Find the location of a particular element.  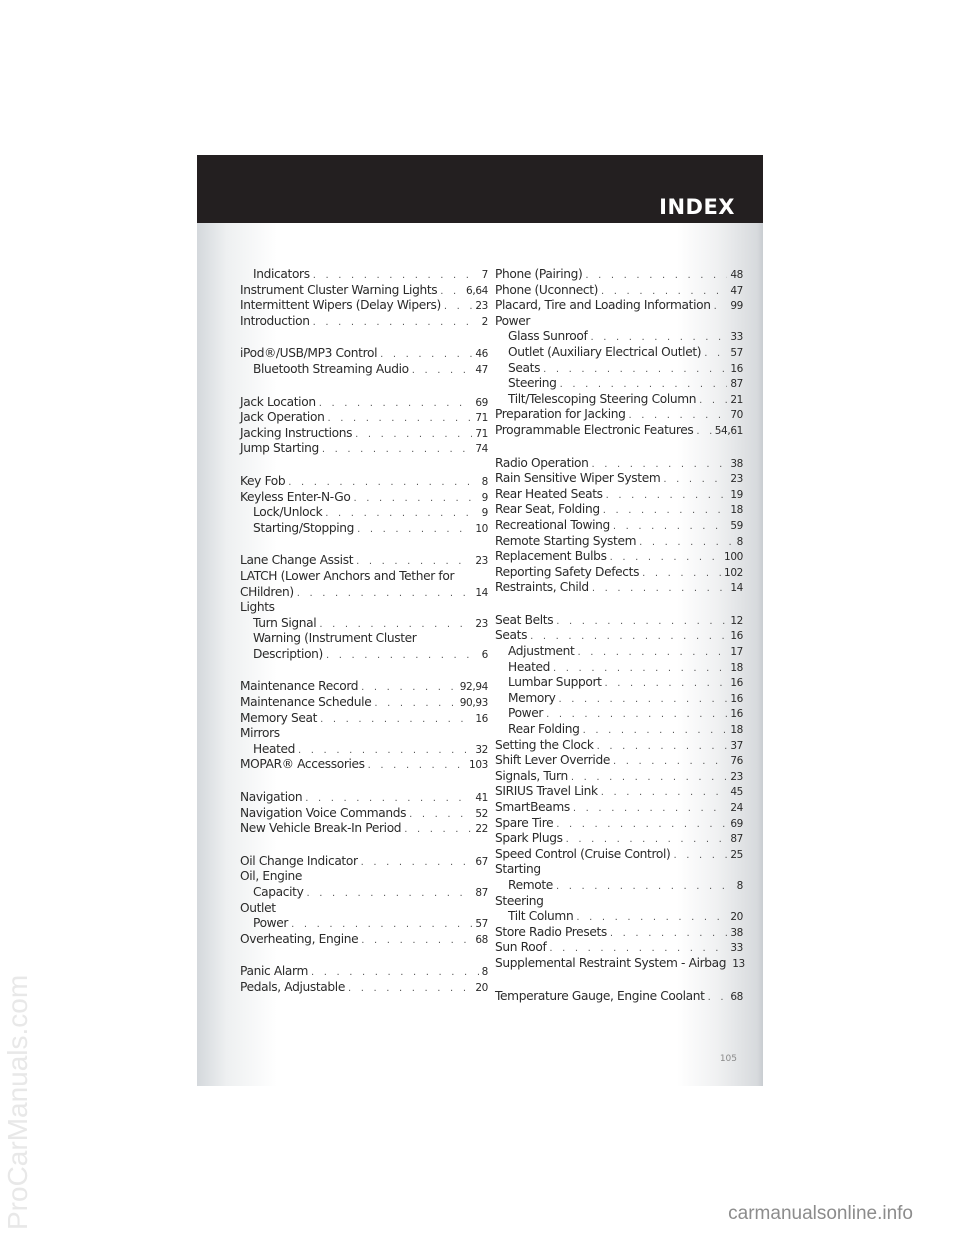

index-subentry: Warning (Instrument Cluster is located at coordinates (364, 639).